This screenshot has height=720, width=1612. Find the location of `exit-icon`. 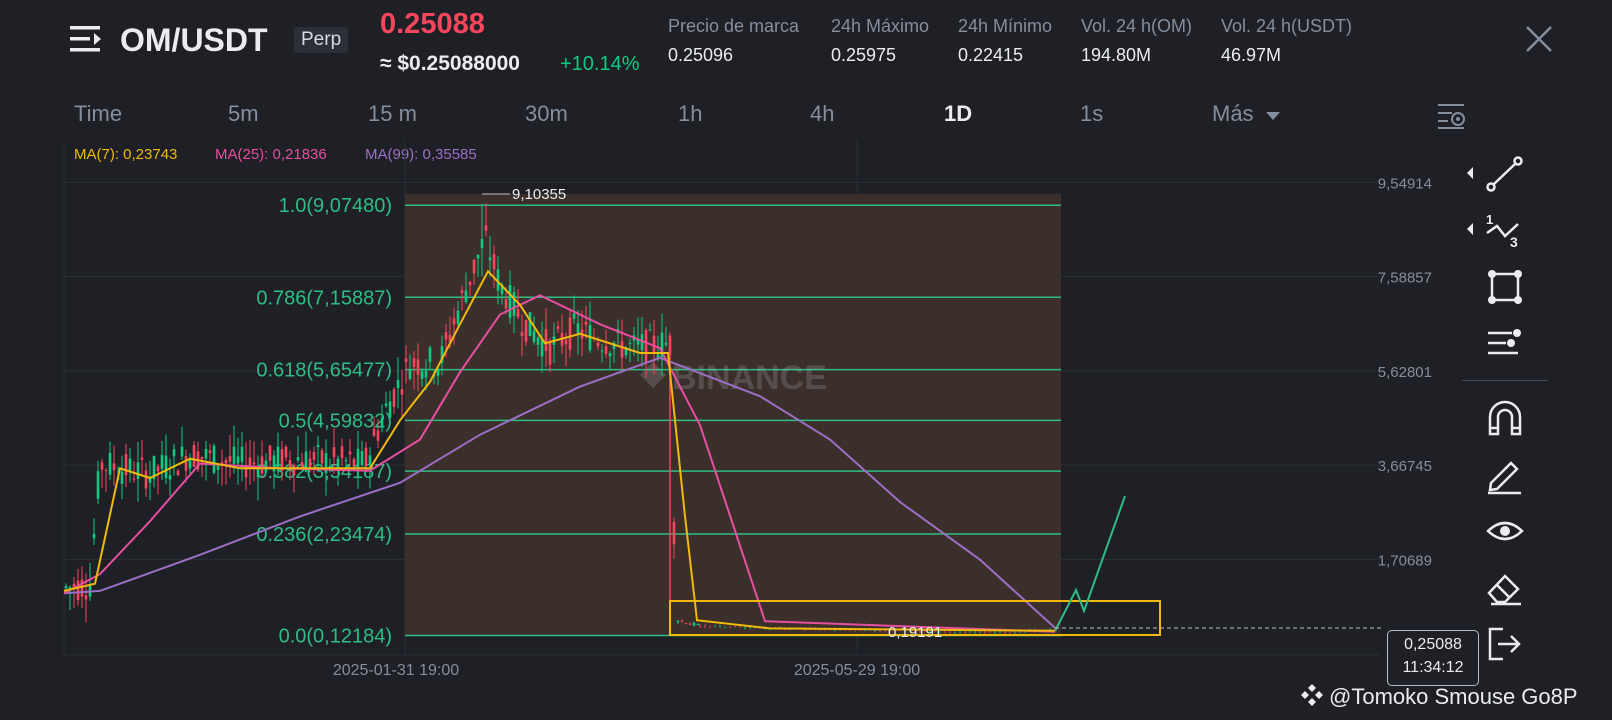

exit-icon is located at coordinates (1505, 644).